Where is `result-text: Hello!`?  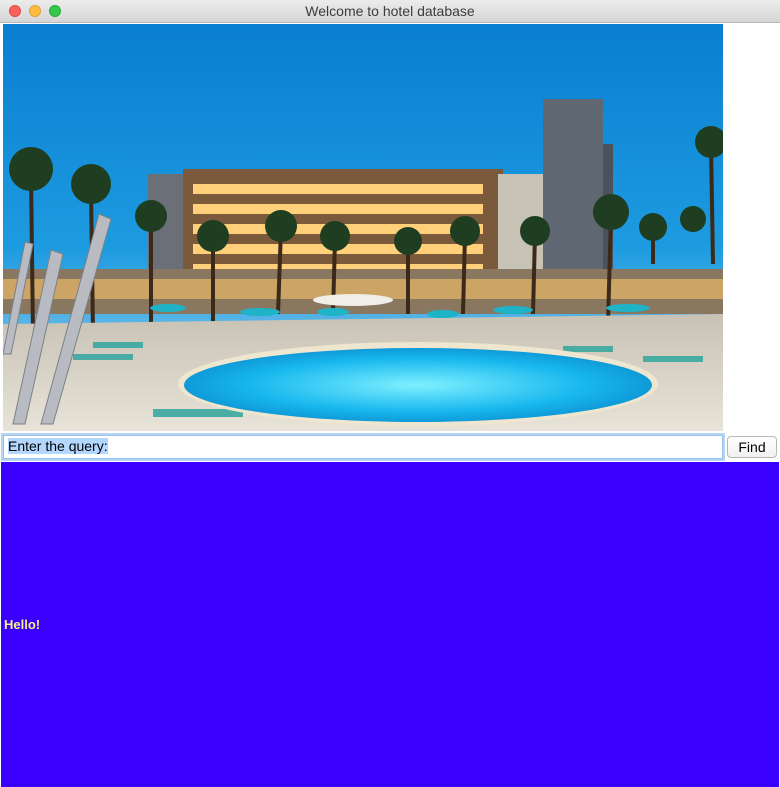
result-text: Hello! is located at coordinates (22, 624).